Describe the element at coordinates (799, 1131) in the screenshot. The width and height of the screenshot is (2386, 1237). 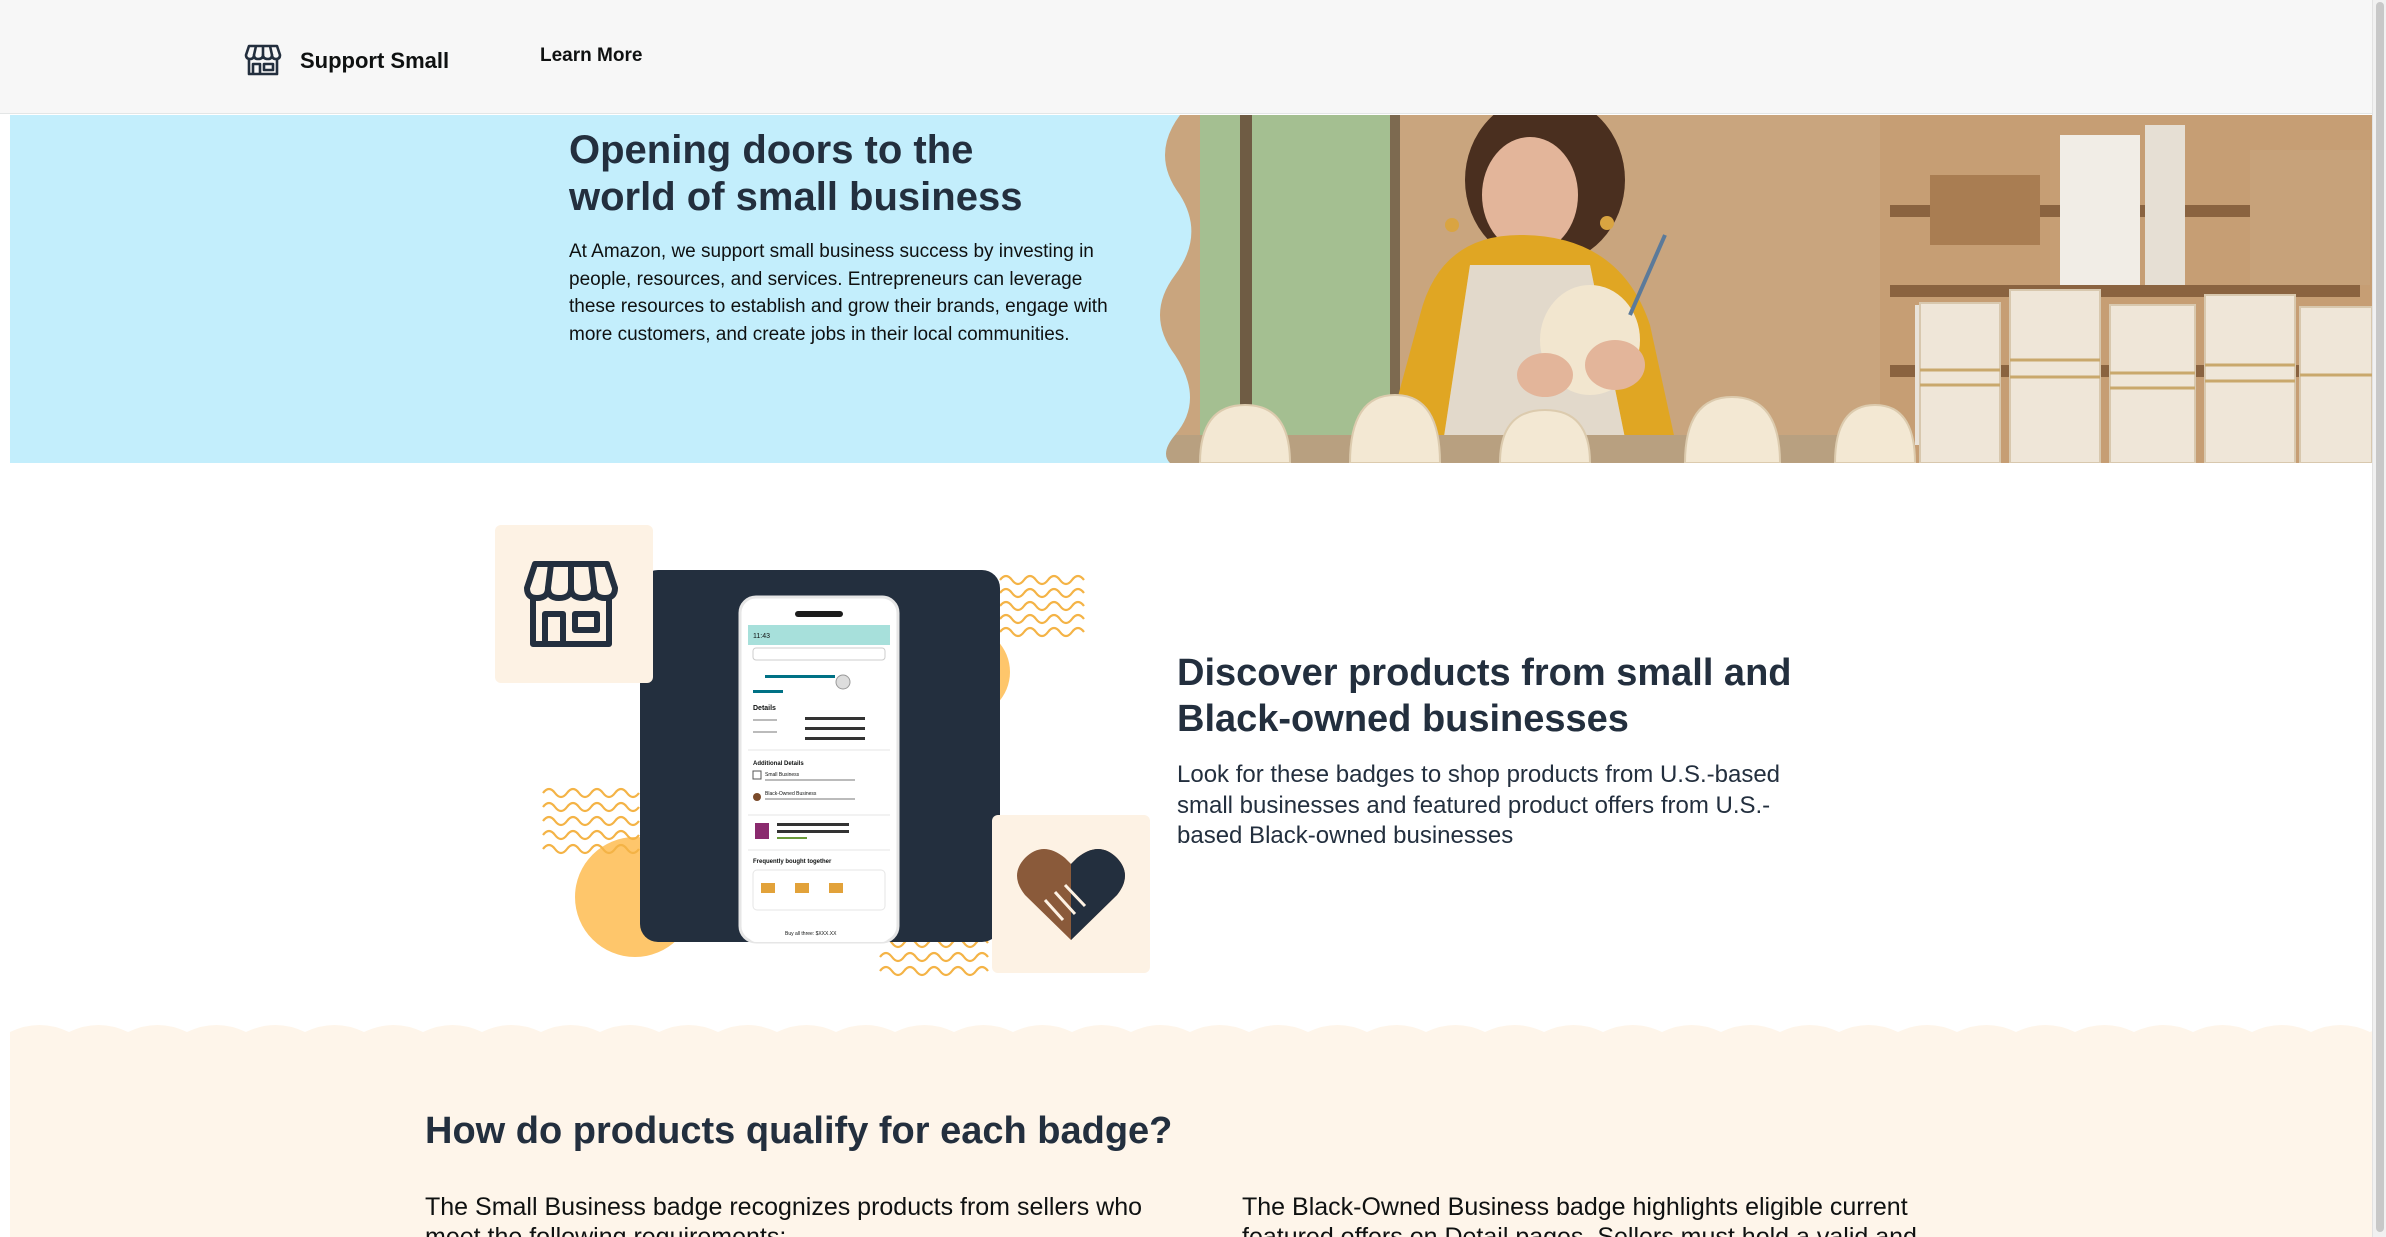
I see `badges-title: How do products qualify for each badge?` at that location.